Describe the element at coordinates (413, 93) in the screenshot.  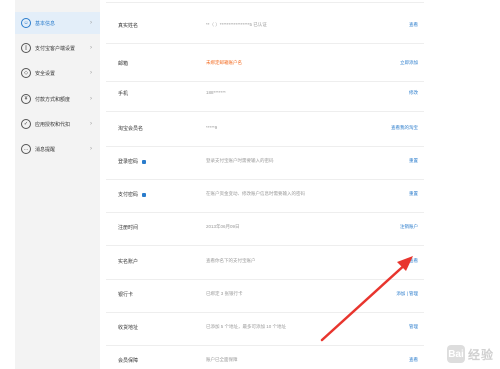
I see `modify-link: 修改` at that location.